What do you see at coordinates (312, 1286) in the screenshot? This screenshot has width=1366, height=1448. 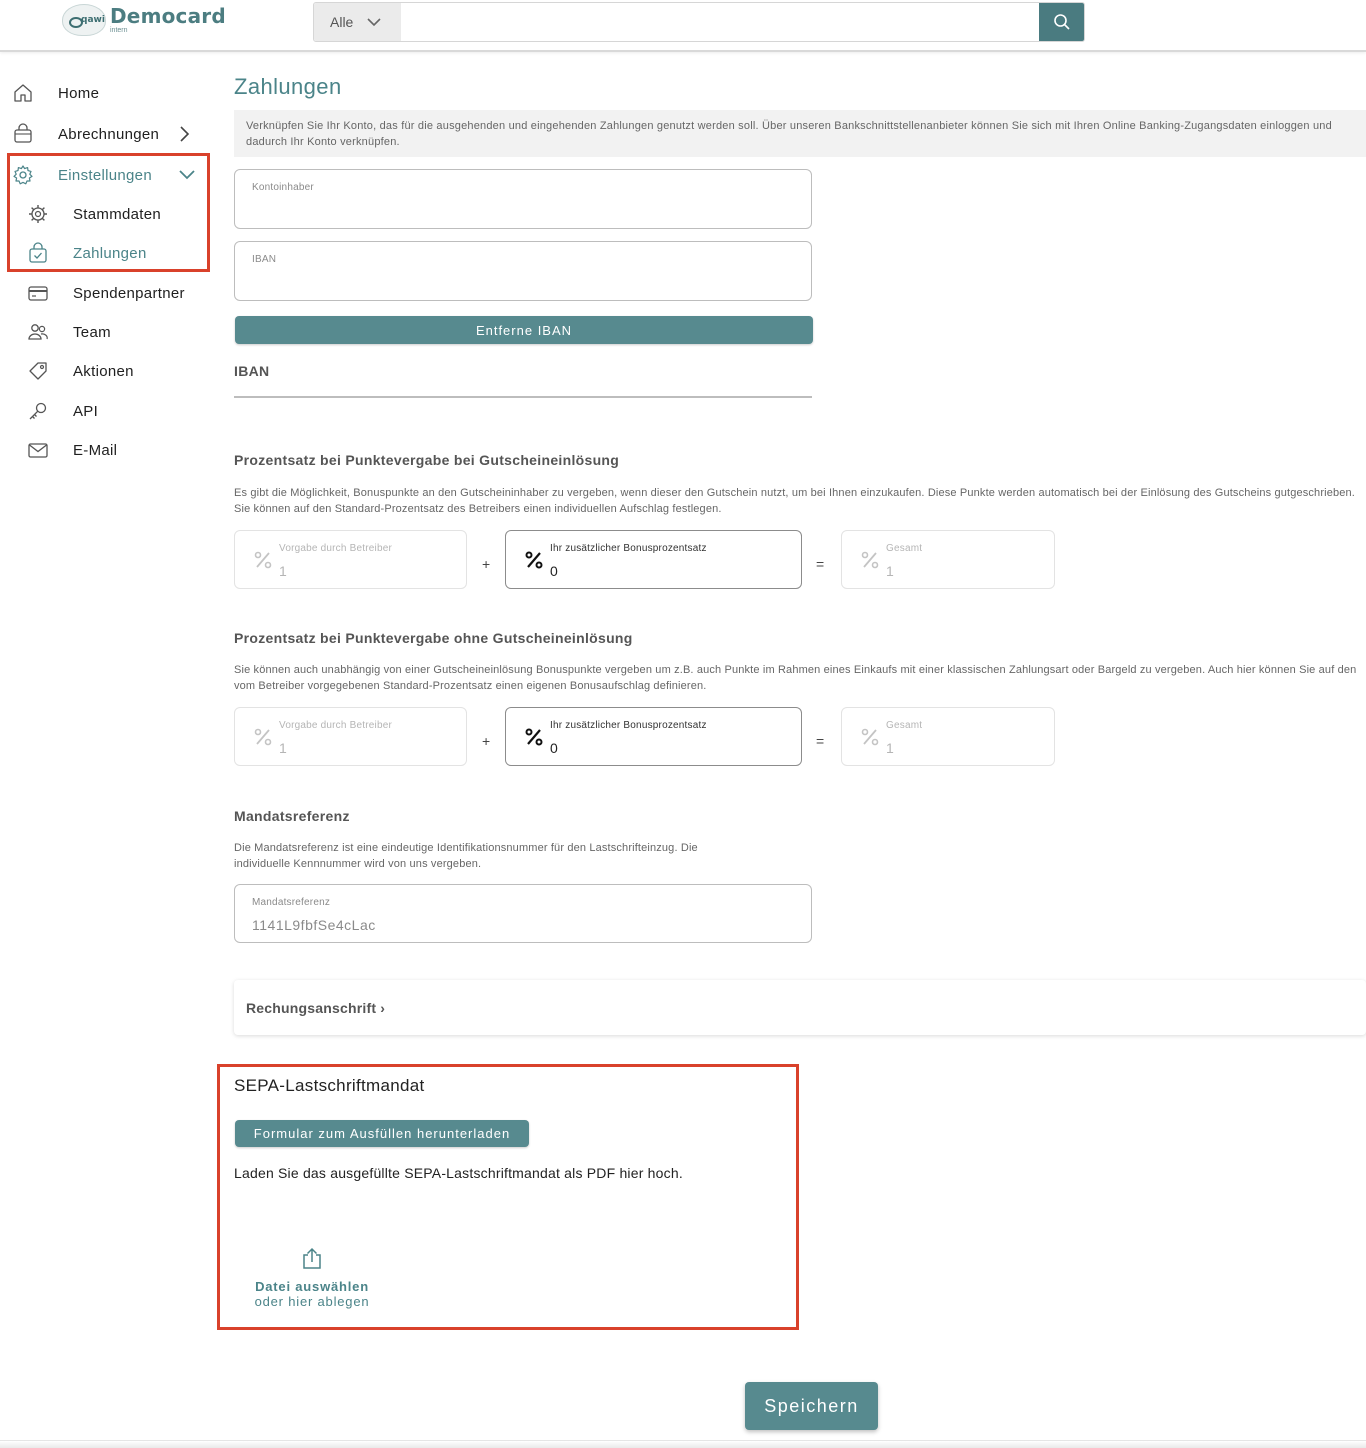 I see `upload-select-label: Datei auswählen` at bounding box center [312, 1286].